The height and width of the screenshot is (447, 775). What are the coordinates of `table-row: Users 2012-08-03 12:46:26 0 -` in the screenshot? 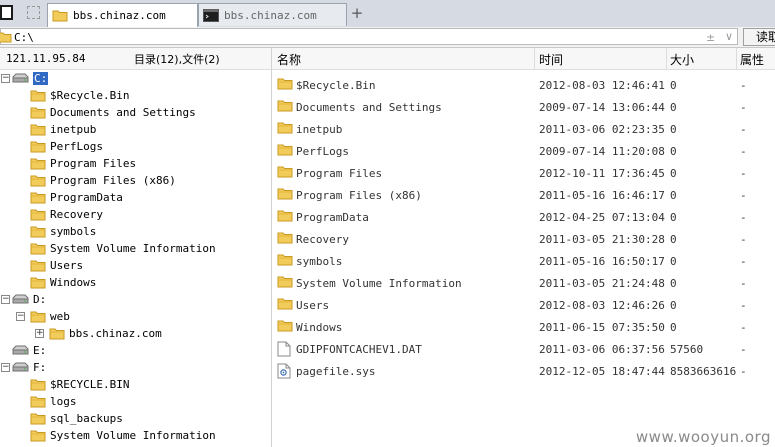 It's located at (523, 305).